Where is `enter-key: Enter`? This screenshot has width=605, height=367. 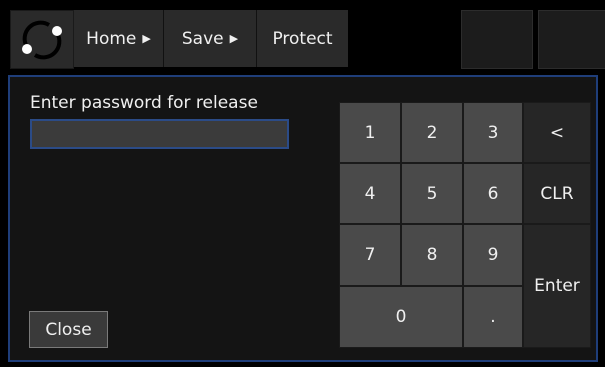 enter-key: Enter is located at coordinates (557, 286).